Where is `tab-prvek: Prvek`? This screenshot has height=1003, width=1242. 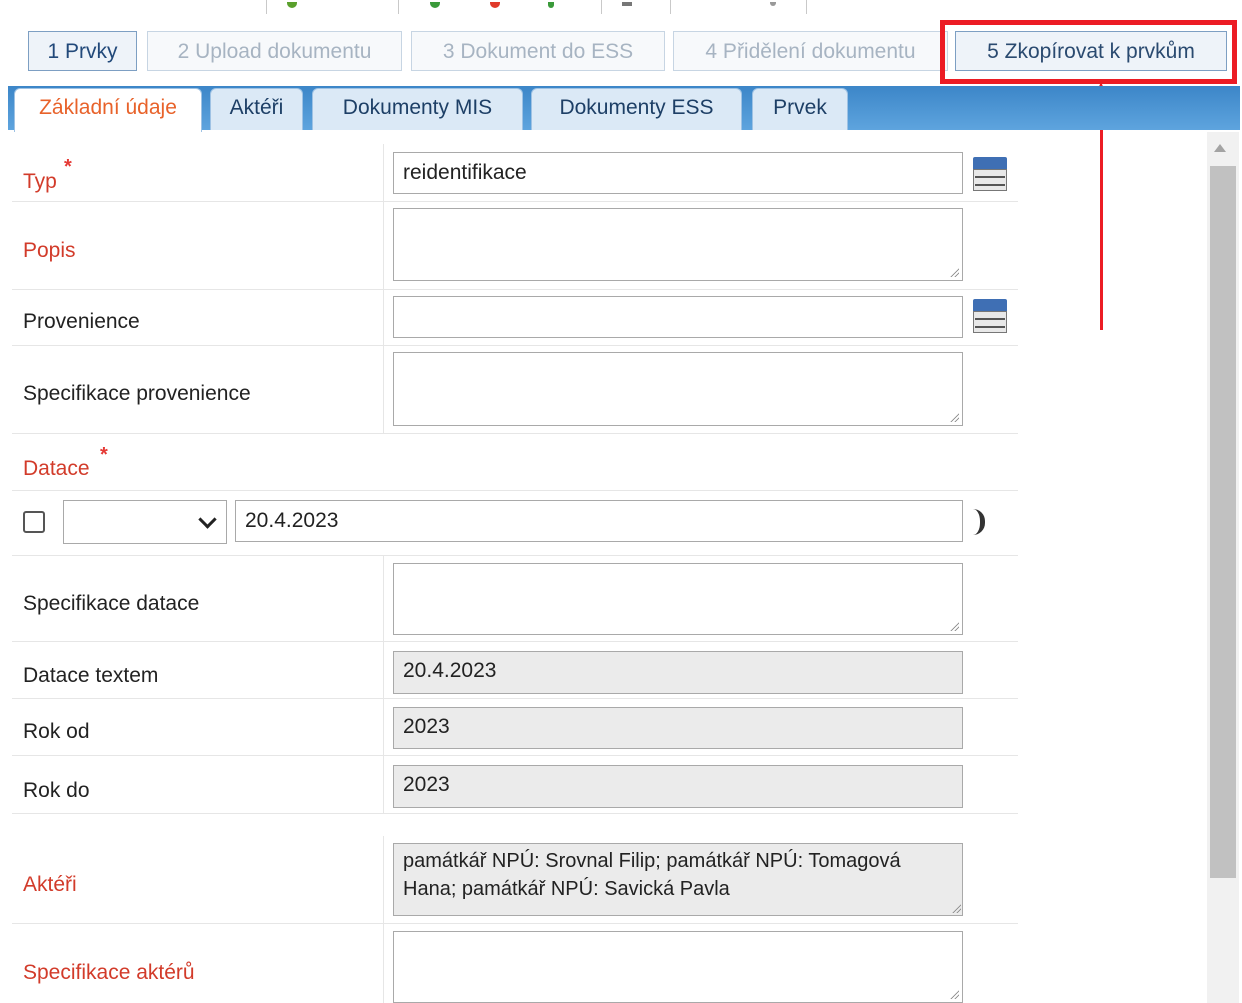
tab-prvek: Prvek is located at coordinates (800, 109).